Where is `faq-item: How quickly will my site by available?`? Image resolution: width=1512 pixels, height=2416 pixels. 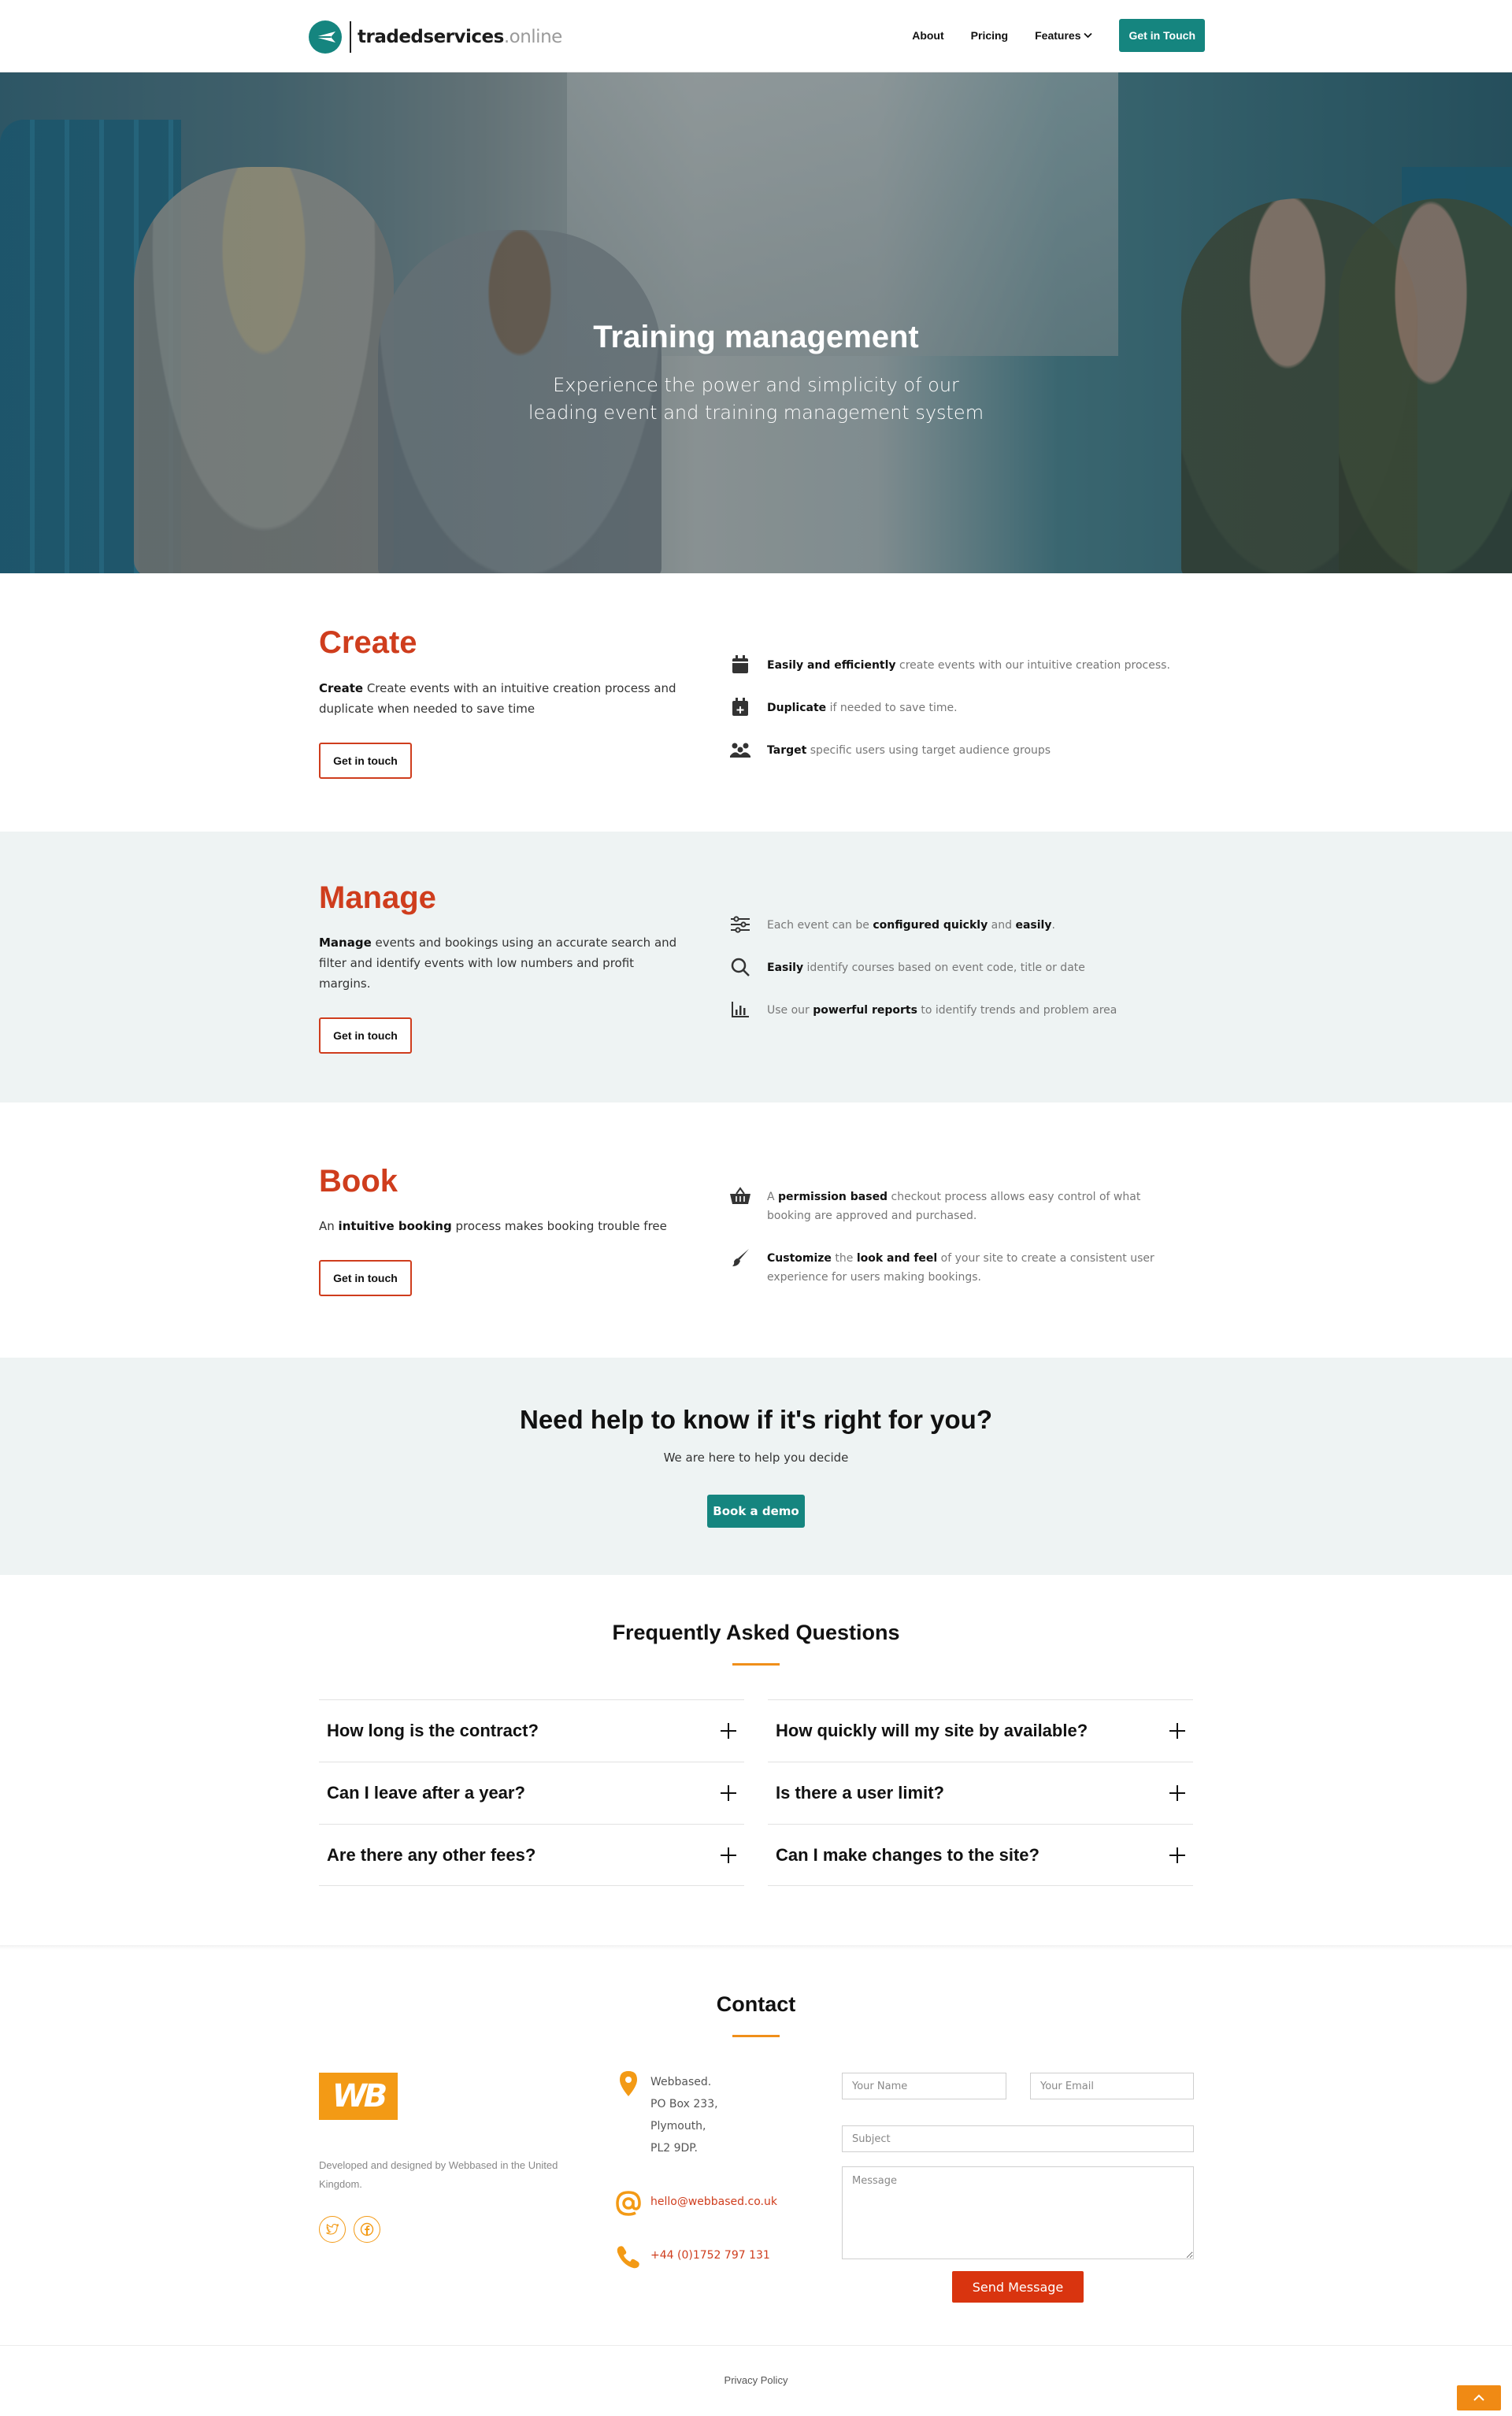 faq-item: How quickly will my site by available? is located at coordinates (980, 1730).